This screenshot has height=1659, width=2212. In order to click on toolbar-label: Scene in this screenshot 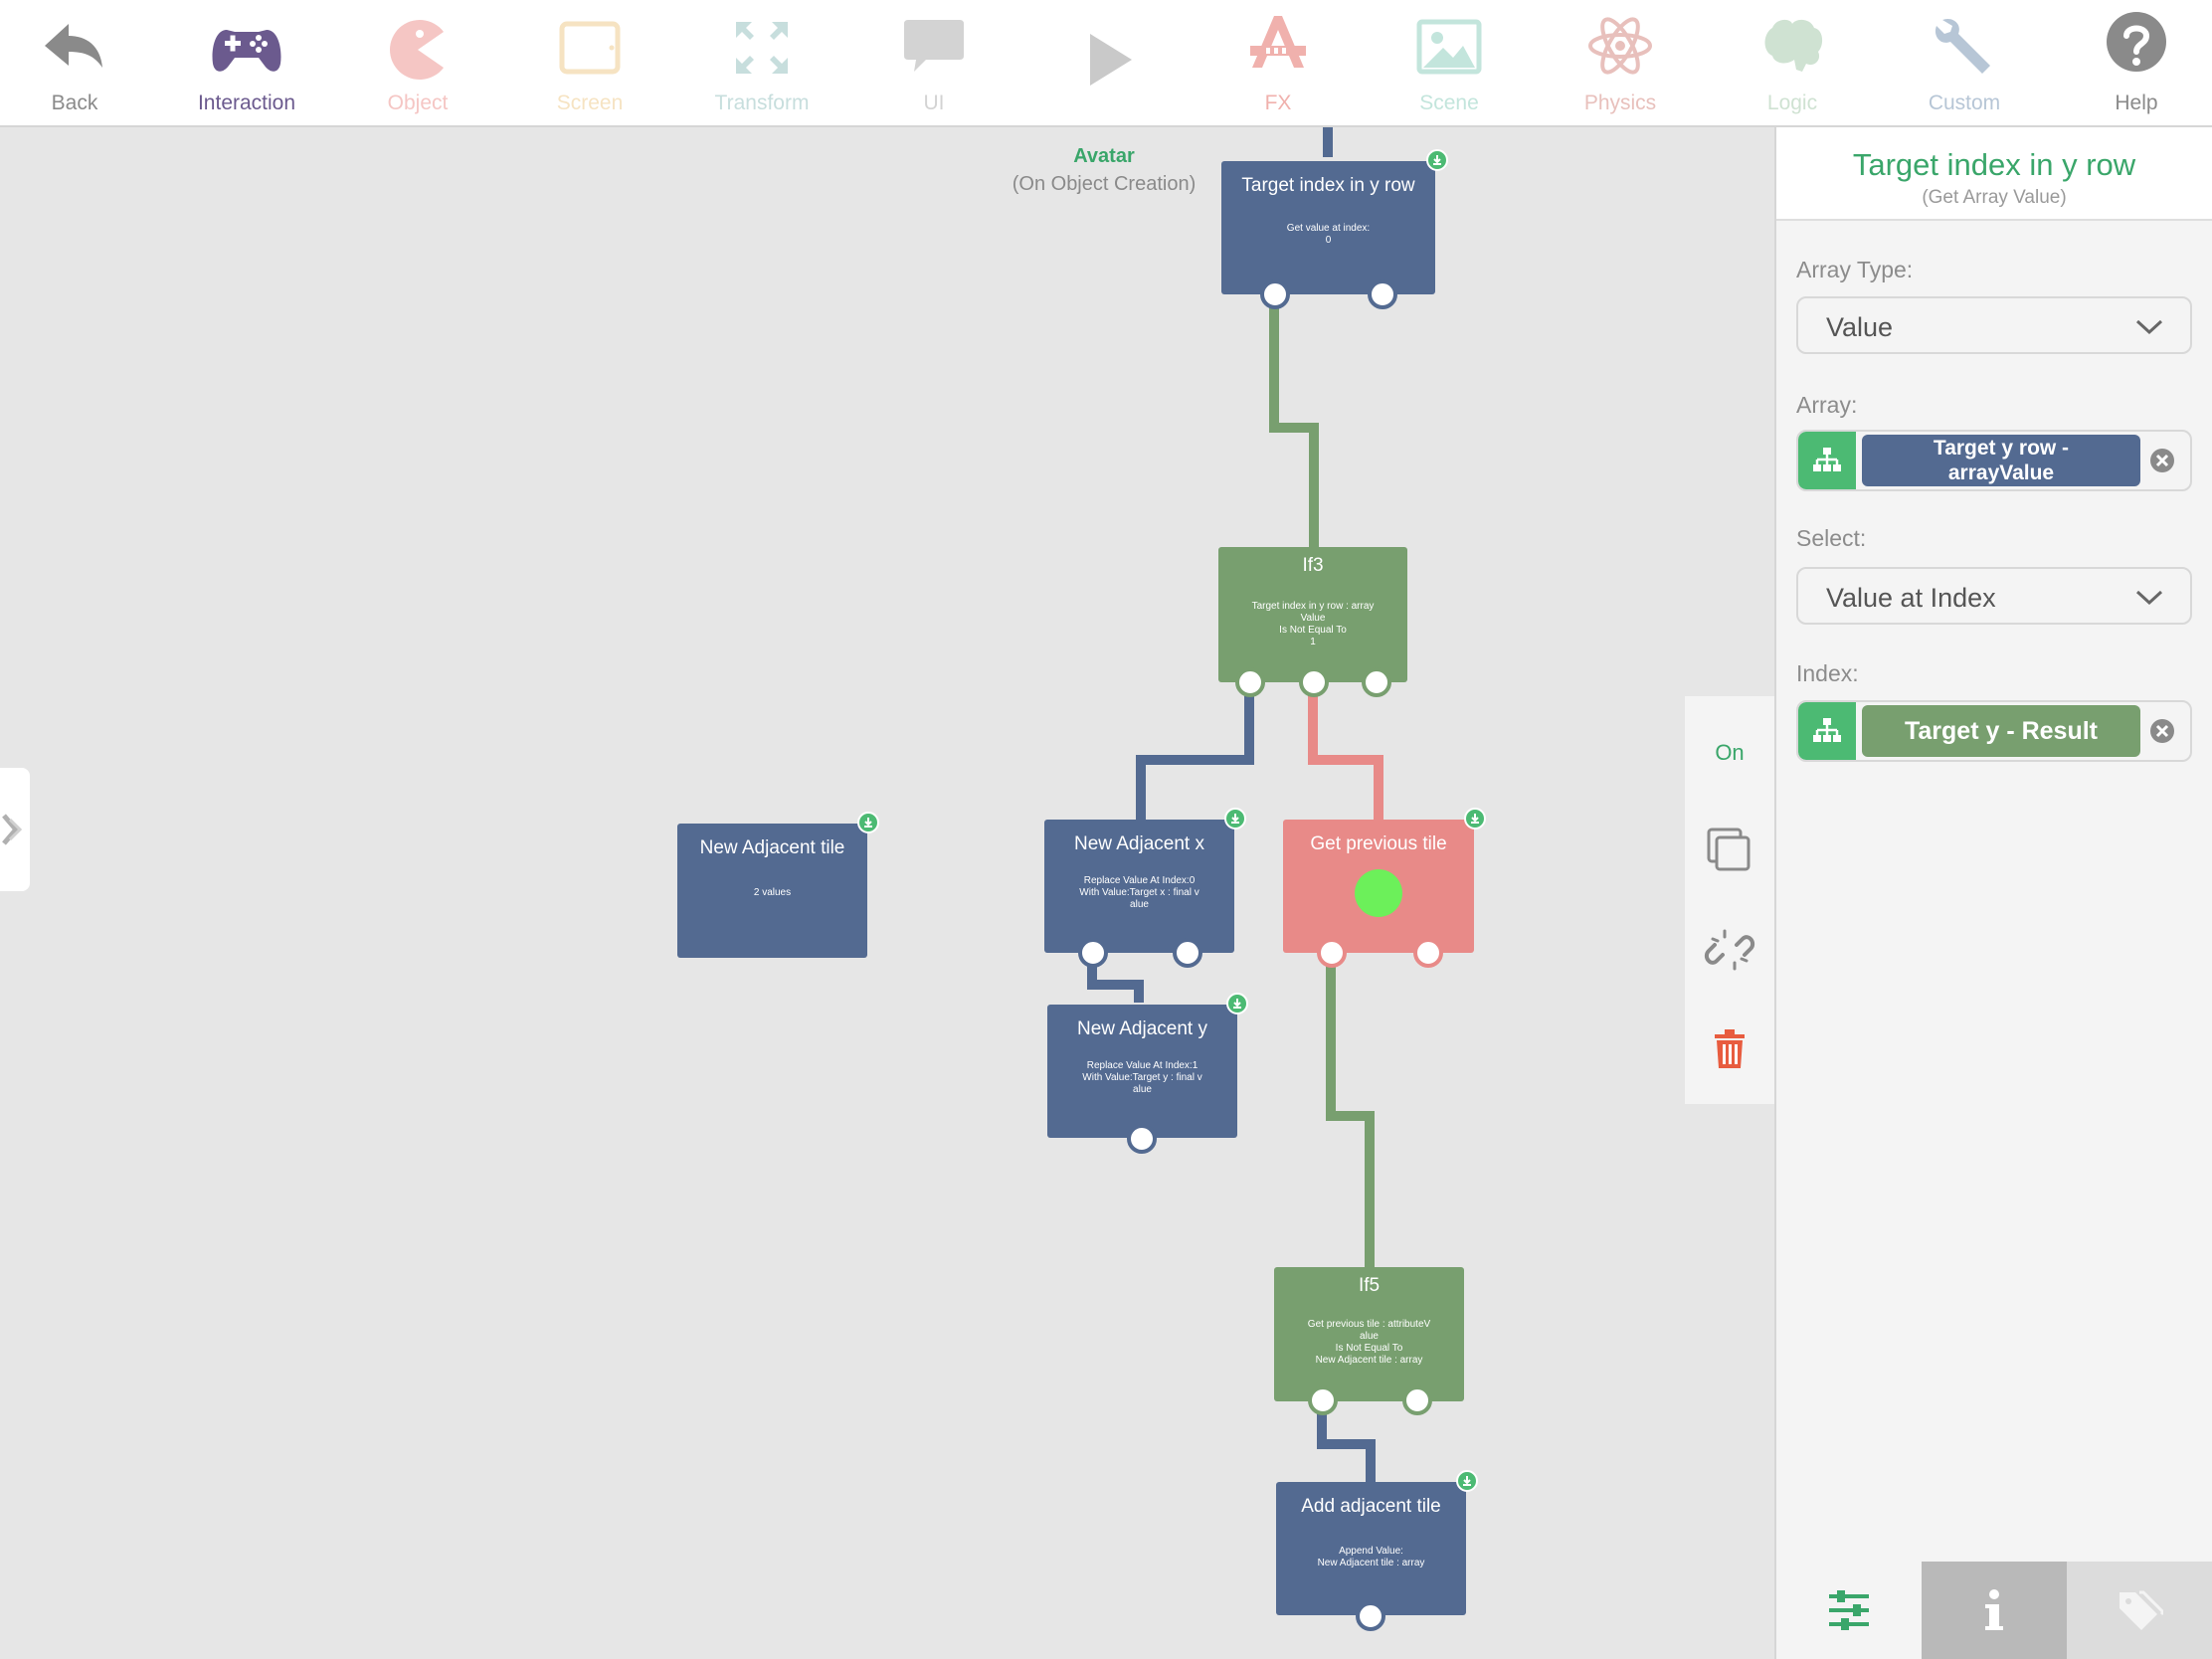, I will do `click(1449, 103)`.